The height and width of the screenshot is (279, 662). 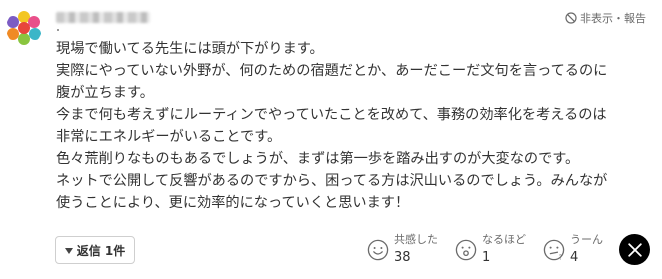 What do you see at coordinates (169, 137) in the screenshot?
I see `comment-line: 非常にエネルギーがいることです。` at bounding box center [169, 137].